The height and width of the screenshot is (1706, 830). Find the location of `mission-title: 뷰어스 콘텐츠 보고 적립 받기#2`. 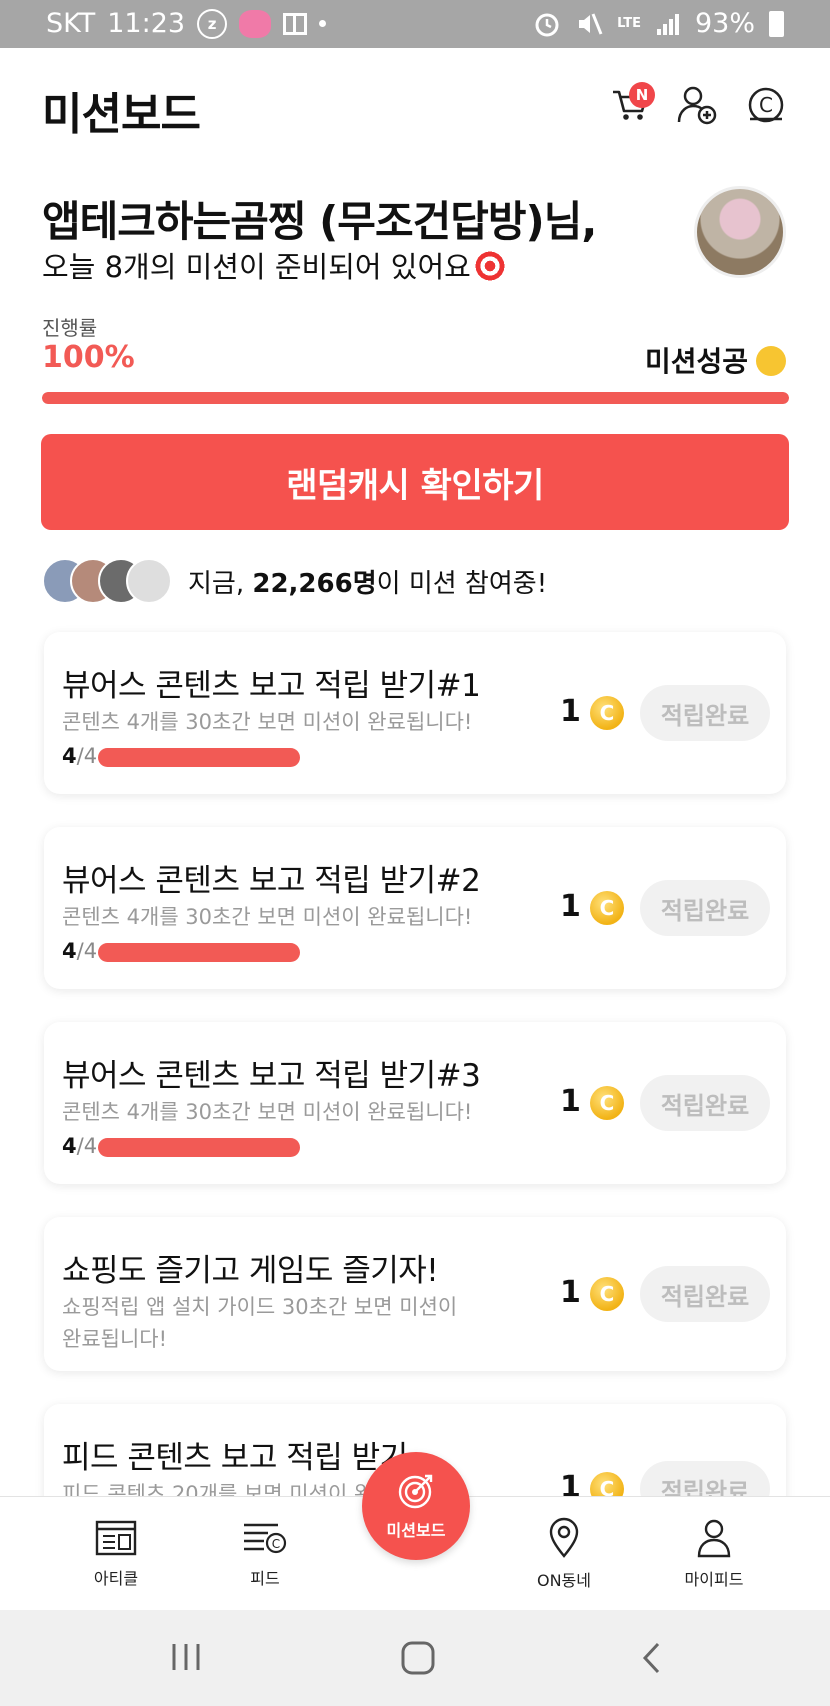

mission-title: 뷰어스 콘텐츠 보고 적립 받기#2 is located at coordinates (271, 881).